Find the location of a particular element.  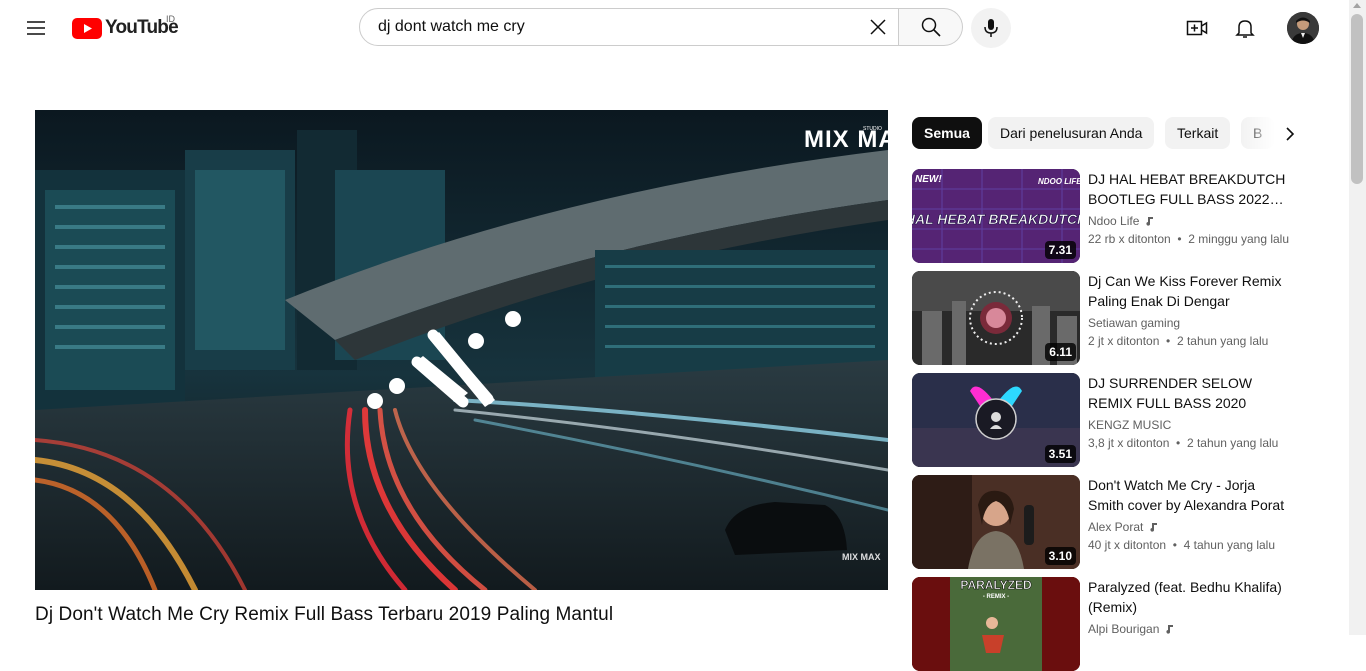

related-thumbnail: PARALYZED - REMIX - is located at coordinates (996, 624).